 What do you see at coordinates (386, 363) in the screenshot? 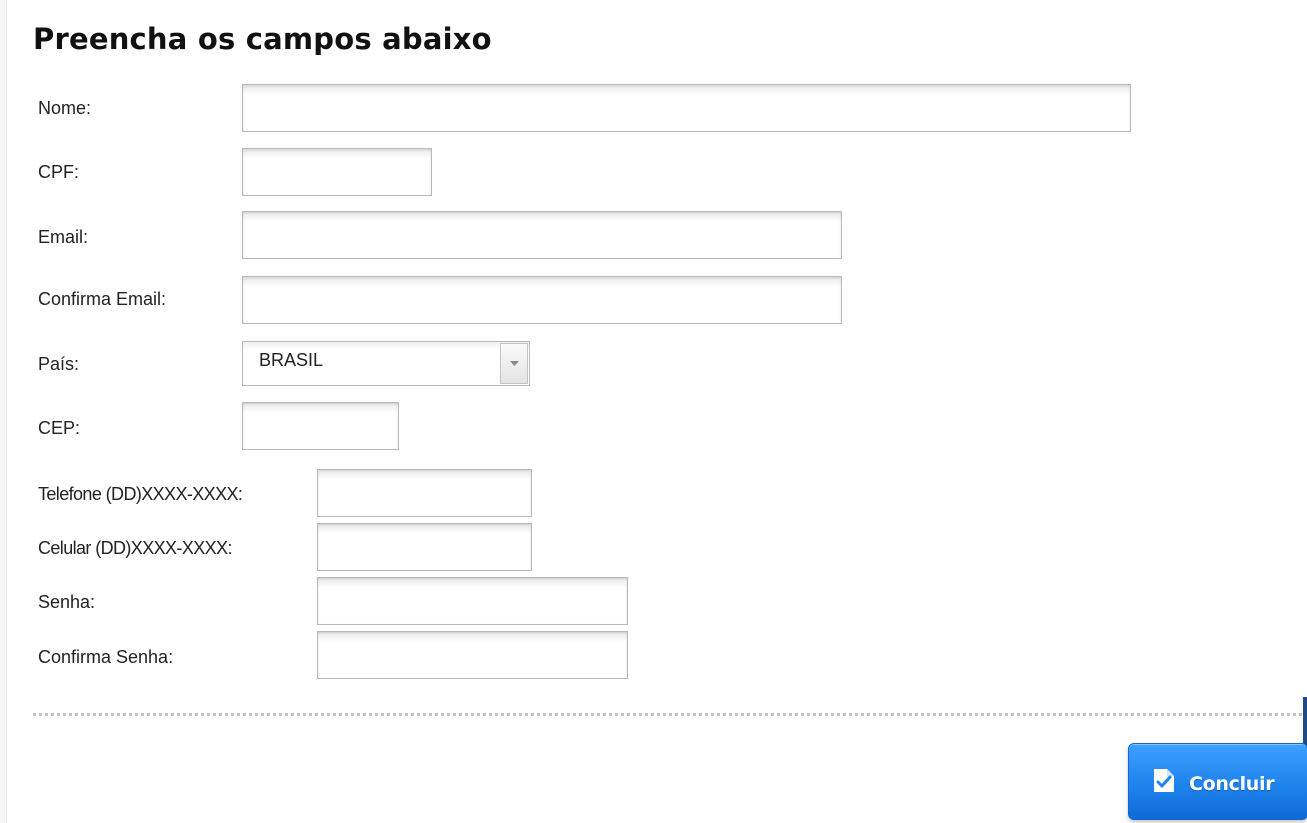
I see `pais-select: BRASIL` at bounding box center [386, 363].